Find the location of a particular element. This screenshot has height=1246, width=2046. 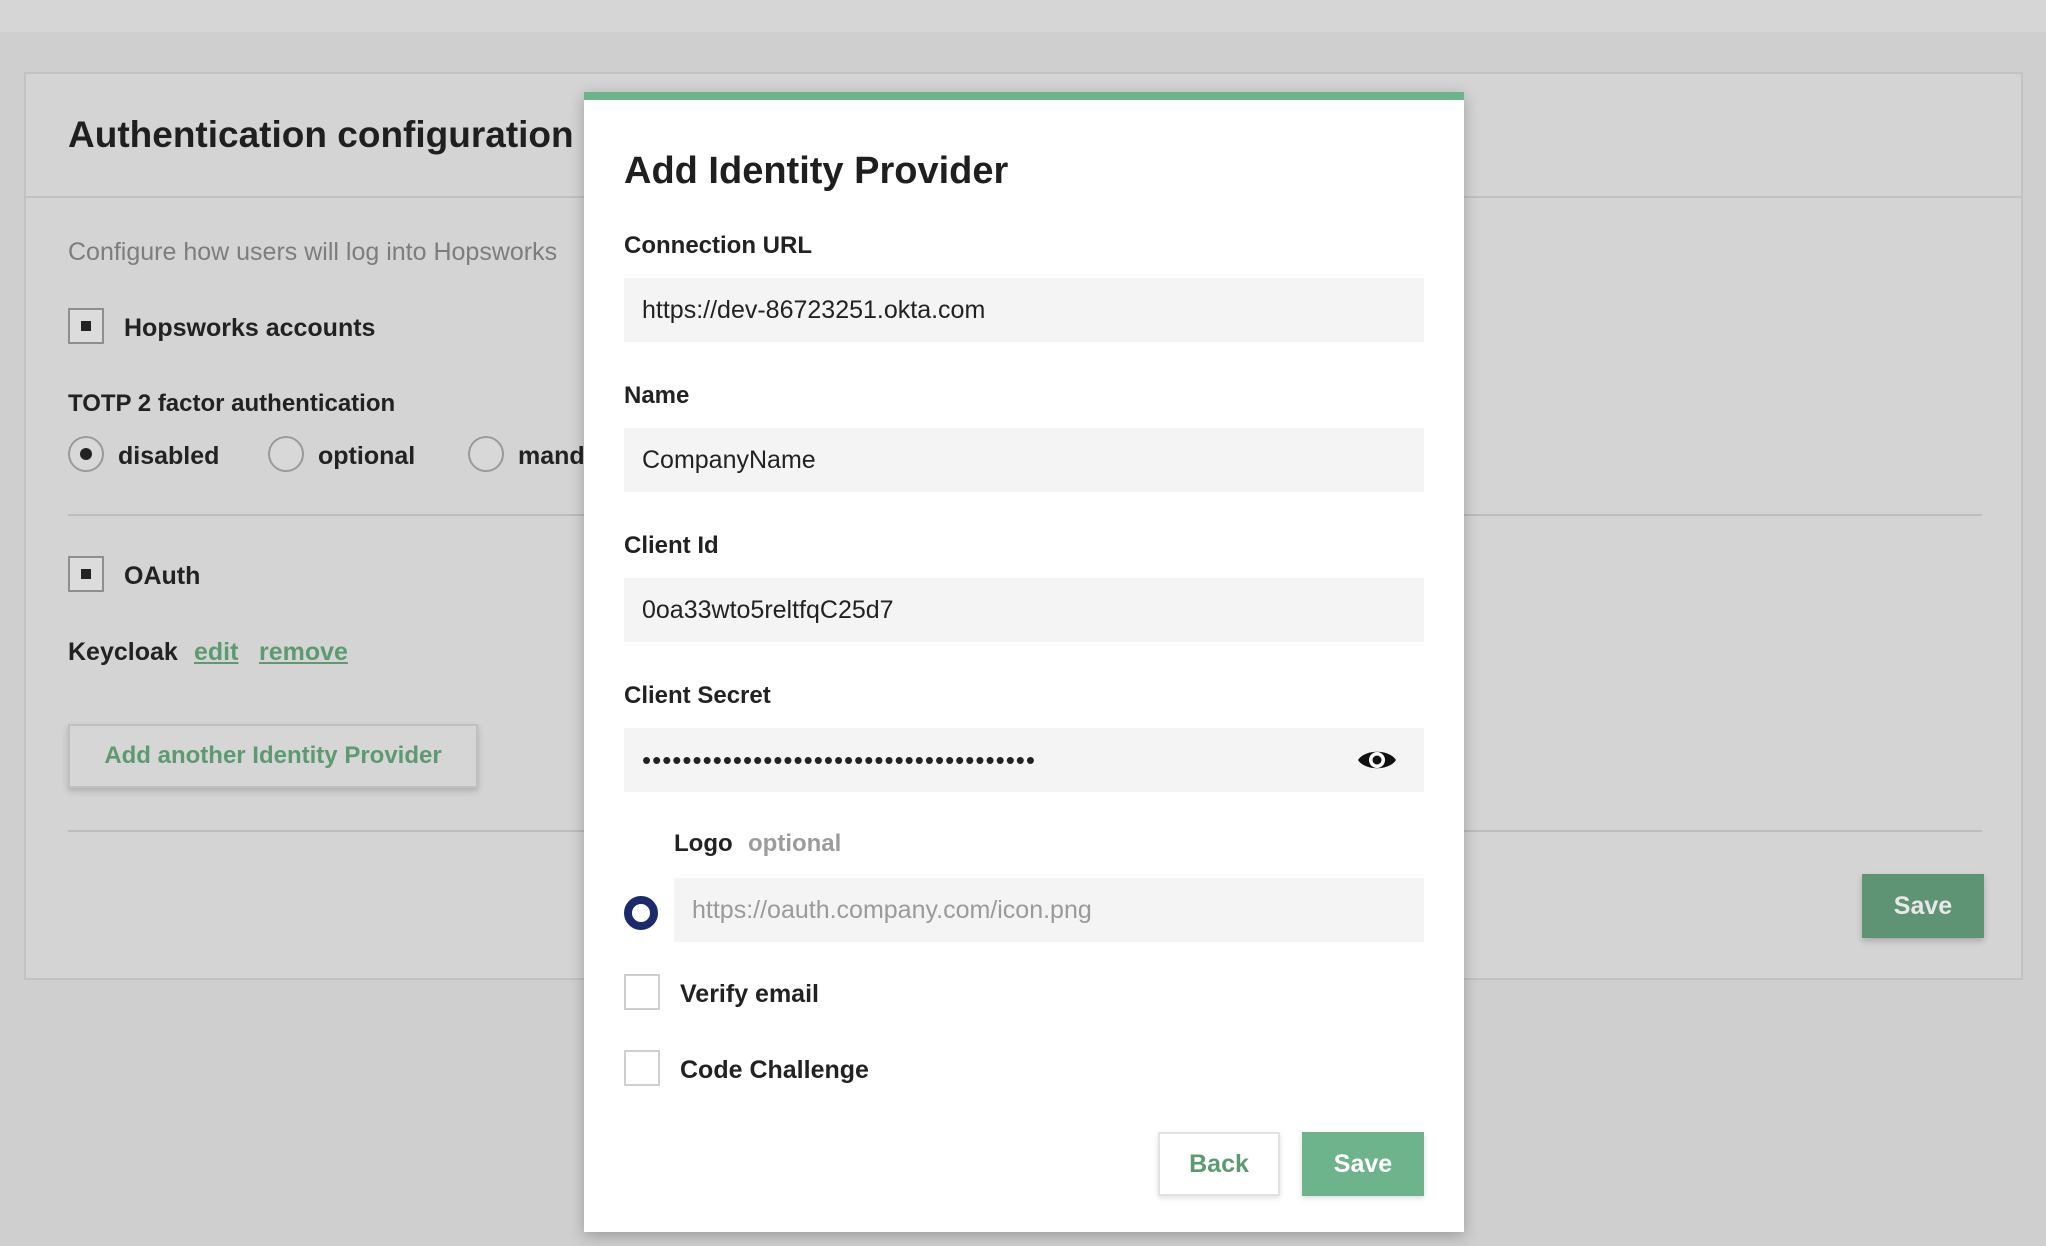

totp-option-optional: optional is located at coordinates (367, 456).